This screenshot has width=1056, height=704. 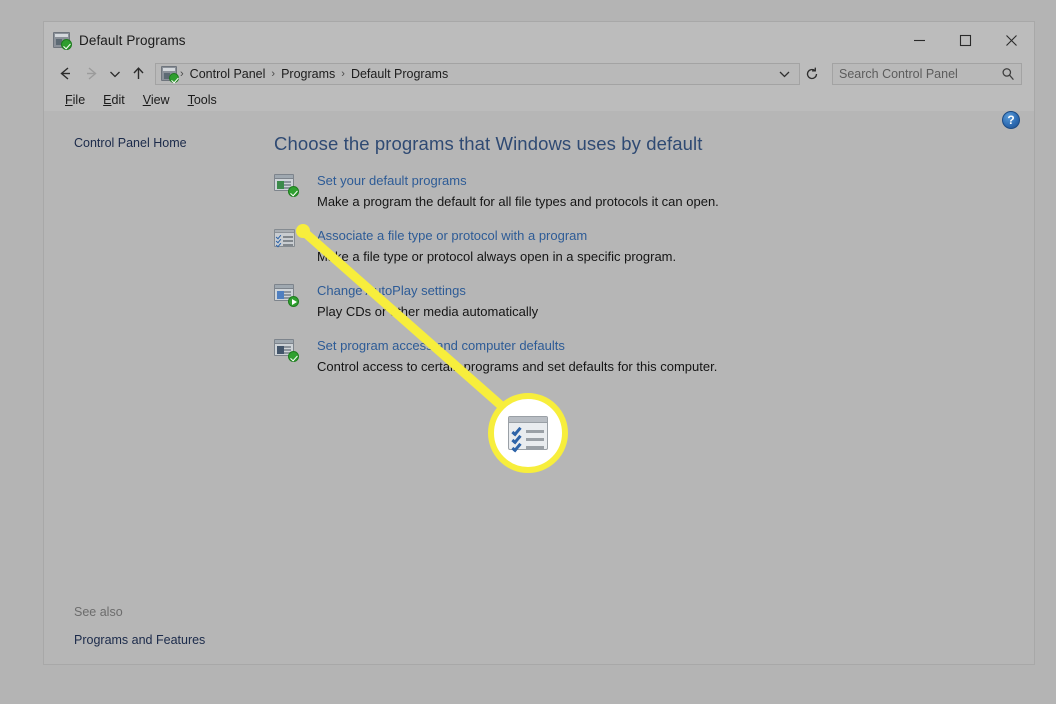 What do you see at coordinates (155, 143) in the screenshot?
I see `sidebar-item-control-panel-home: Control Panel Home` at bounding box center [155, 143].